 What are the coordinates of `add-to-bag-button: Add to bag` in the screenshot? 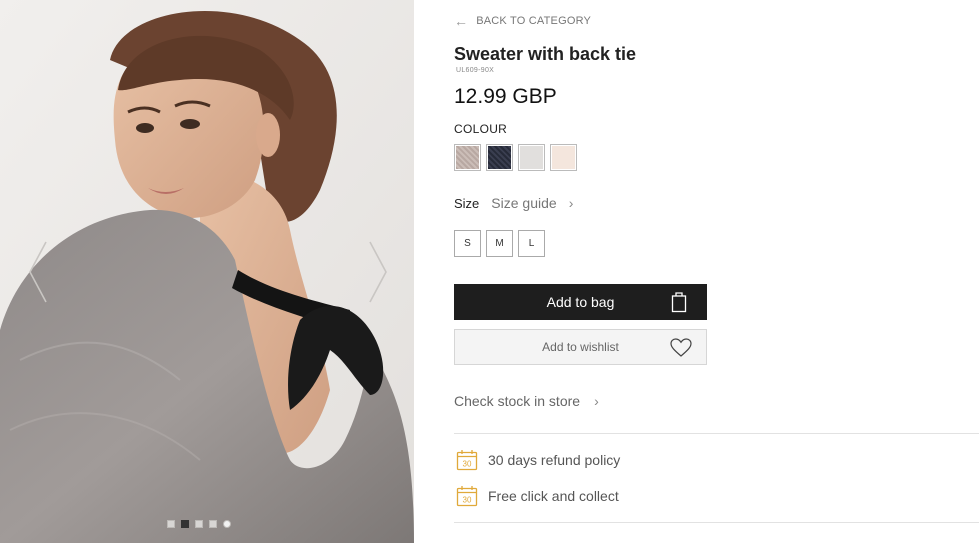 It's located at (580, 302).